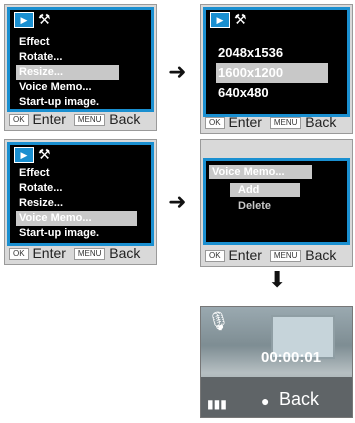  What do you see at coordinates (272, 53) in the screenshot?
I see `resolution-option: 2048x1536` at bounding box center [272, 53].